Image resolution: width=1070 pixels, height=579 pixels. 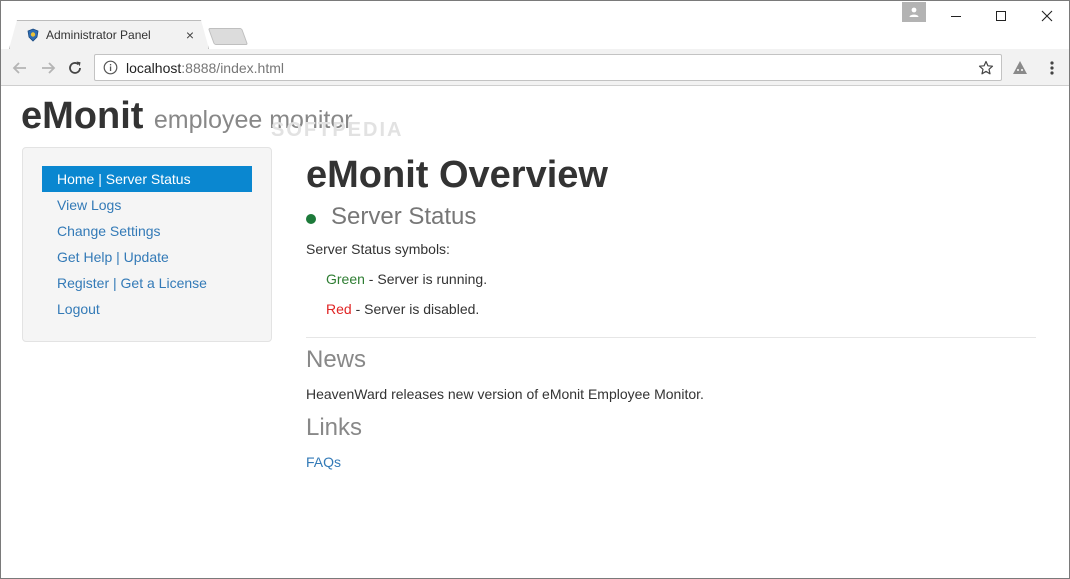 I want to click on bookmark-star-icon, so click(x=986, y=68).